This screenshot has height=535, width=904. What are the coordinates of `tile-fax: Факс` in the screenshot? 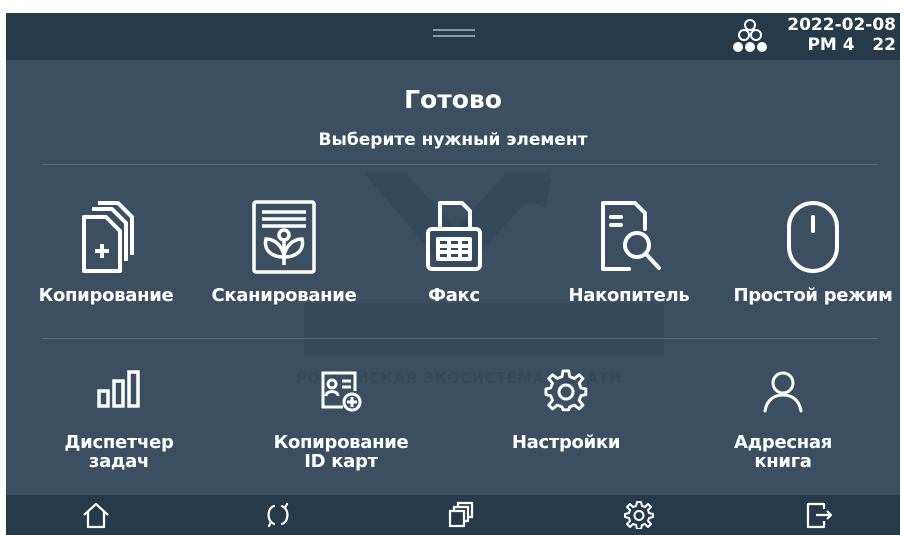 It's located at (454, 252).